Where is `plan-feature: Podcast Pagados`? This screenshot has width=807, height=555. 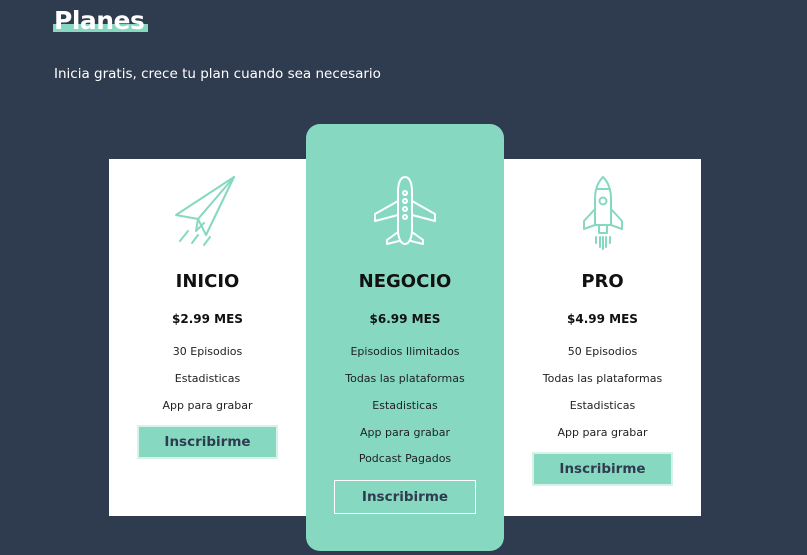
plan-feature: Podcast Pagados is located at coordinates (405, 458).